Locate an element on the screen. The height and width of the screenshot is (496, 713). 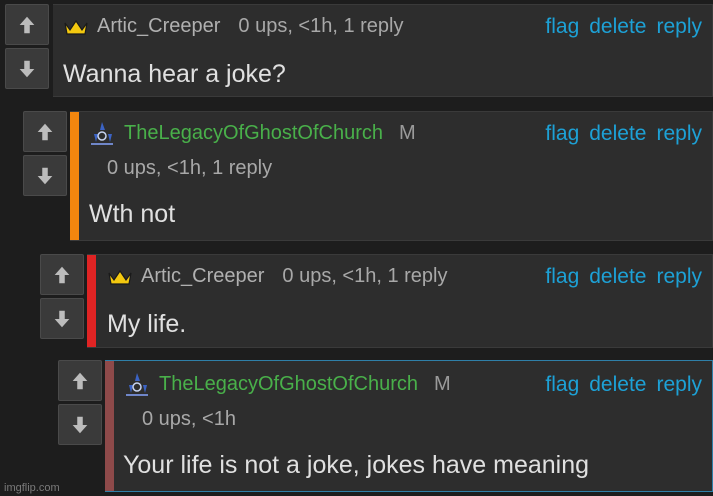
comment-text: Wth not is located at coordinates (132, 214).